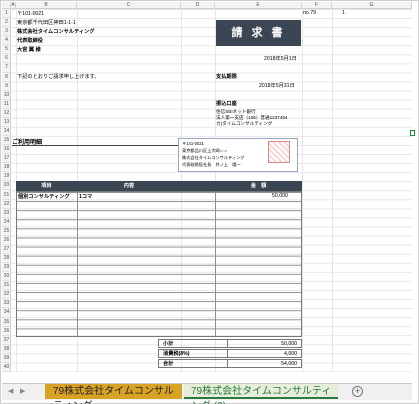  Describe the element at coordinates (129, 5) in the screenshot. I see `column-header-c: C` at that location.